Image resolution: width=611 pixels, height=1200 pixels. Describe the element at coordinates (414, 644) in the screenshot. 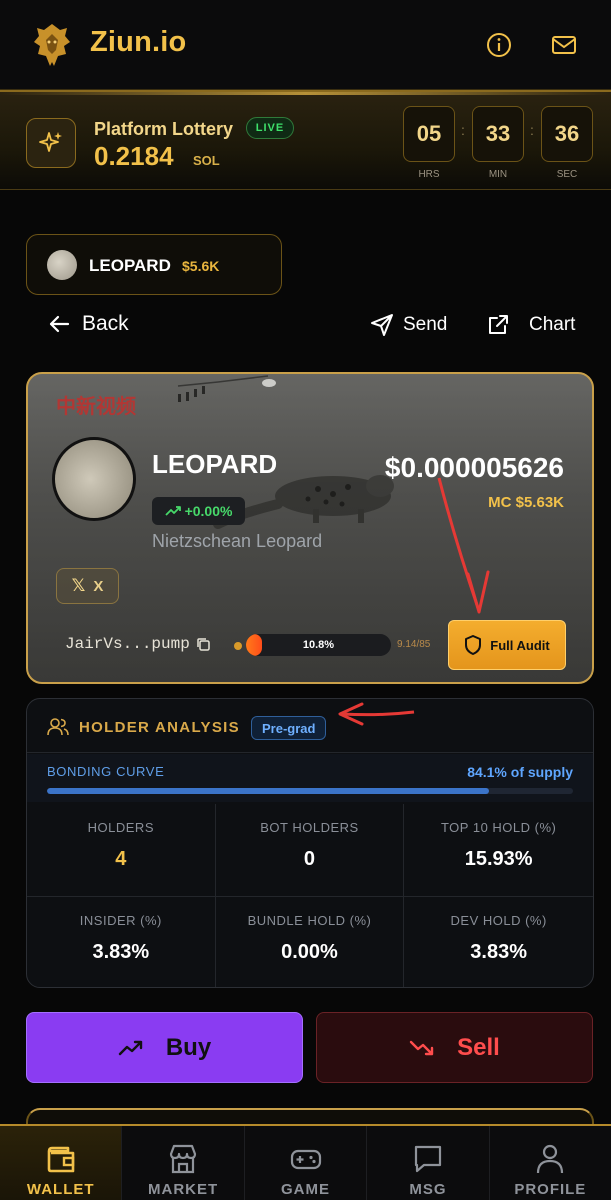

I see `graduation-progress-count: 9.14/85` at that location.